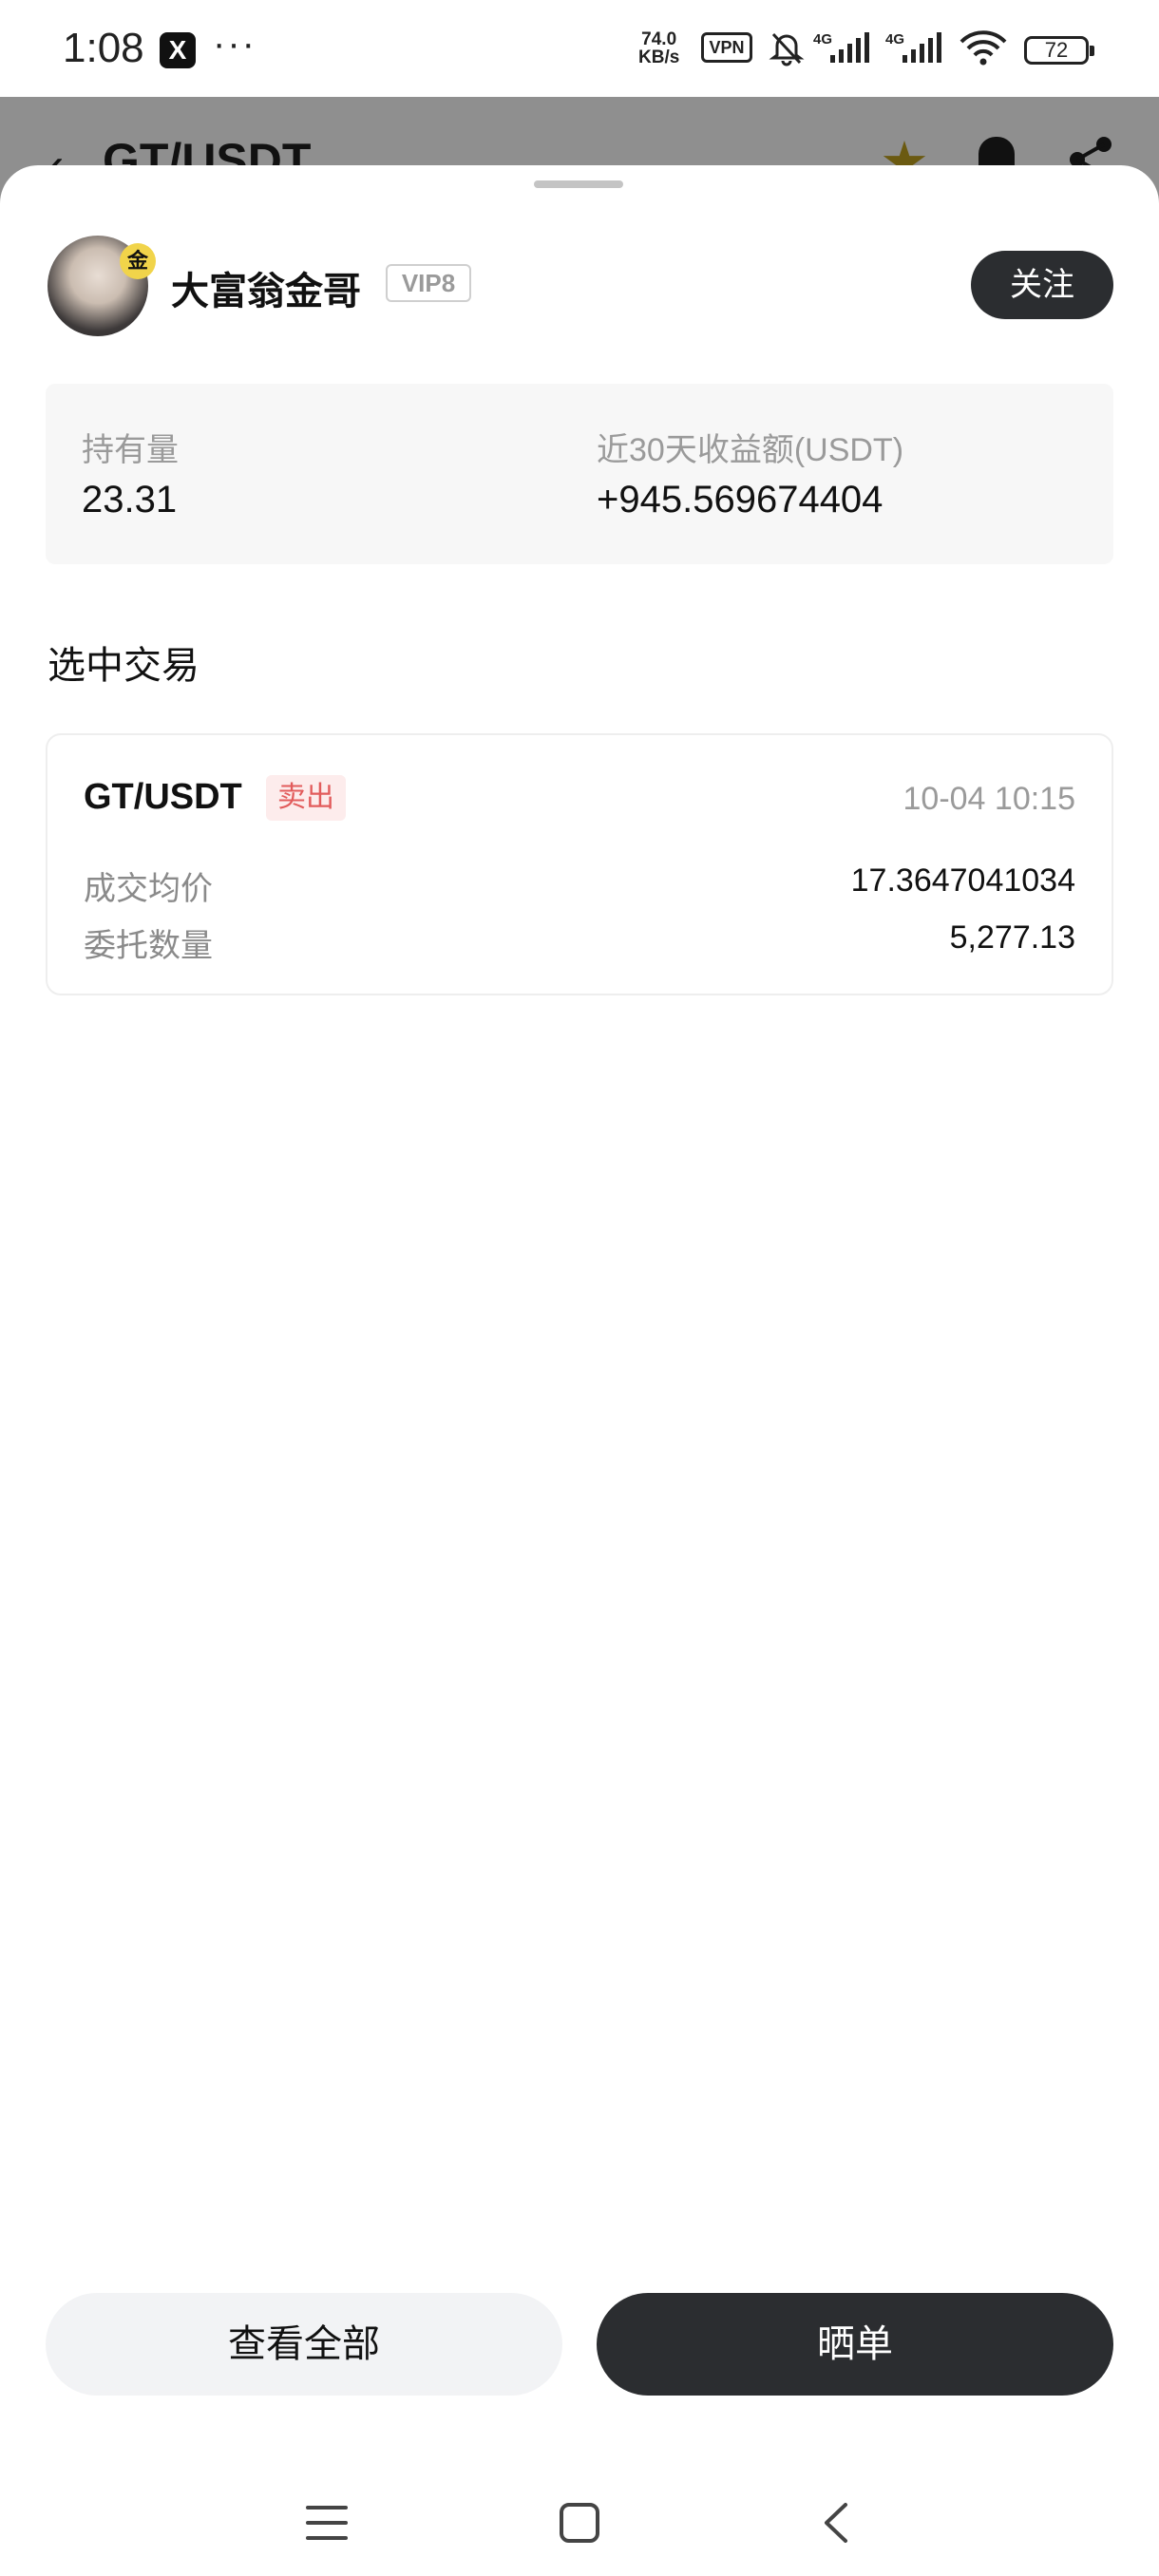 The height and width of the screenshot is (2576, 1159). Describe the element at coordinates (163, 797) in the screenshot. I see `trade-pair: GT/USDT` at that location.